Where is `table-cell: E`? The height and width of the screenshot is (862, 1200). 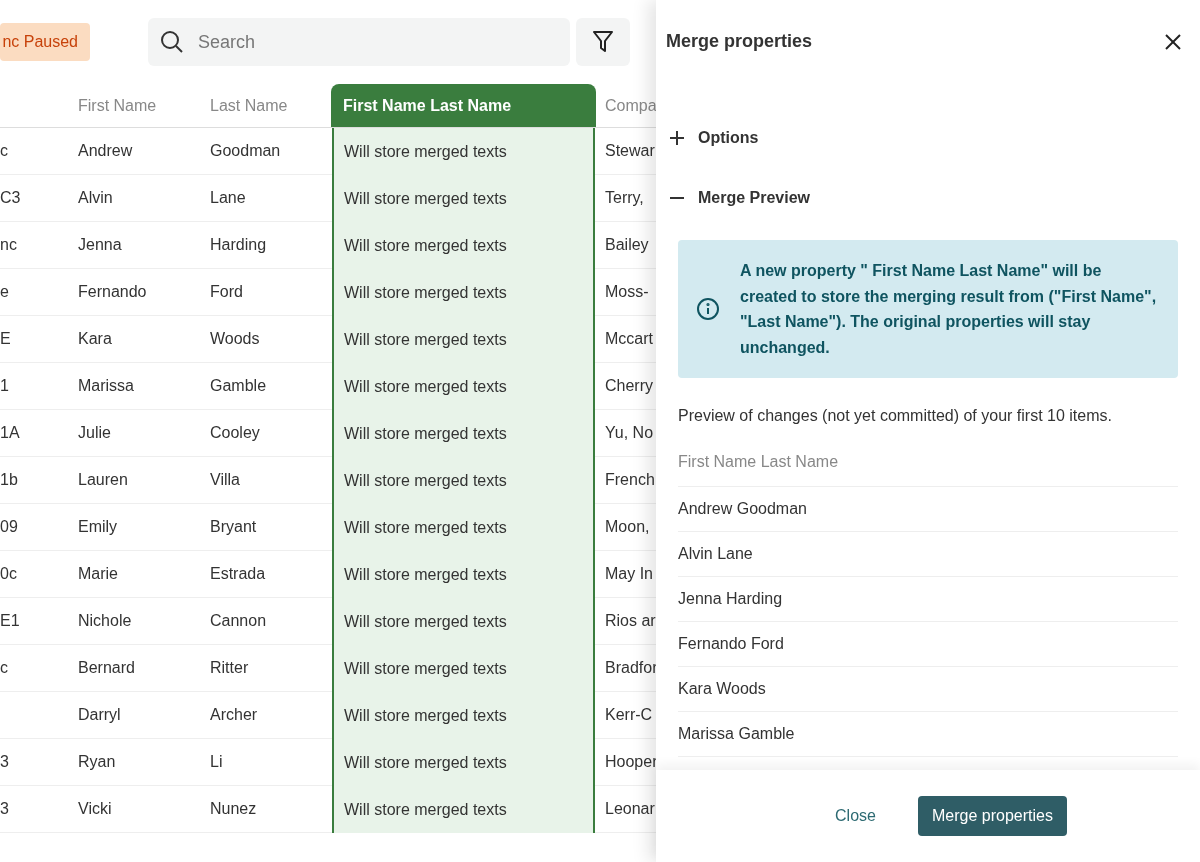
table-cell: E is located at coordinates (39, 339).